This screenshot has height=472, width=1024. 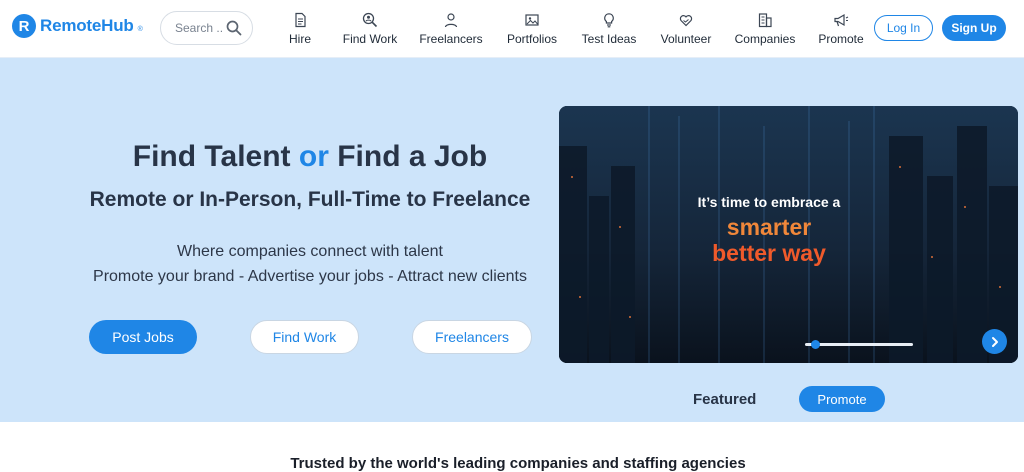 What do you see at coordinates (304, 337) in the screenshot?
I see `find-work-button: Find Work` at bounding box center [304, 337].